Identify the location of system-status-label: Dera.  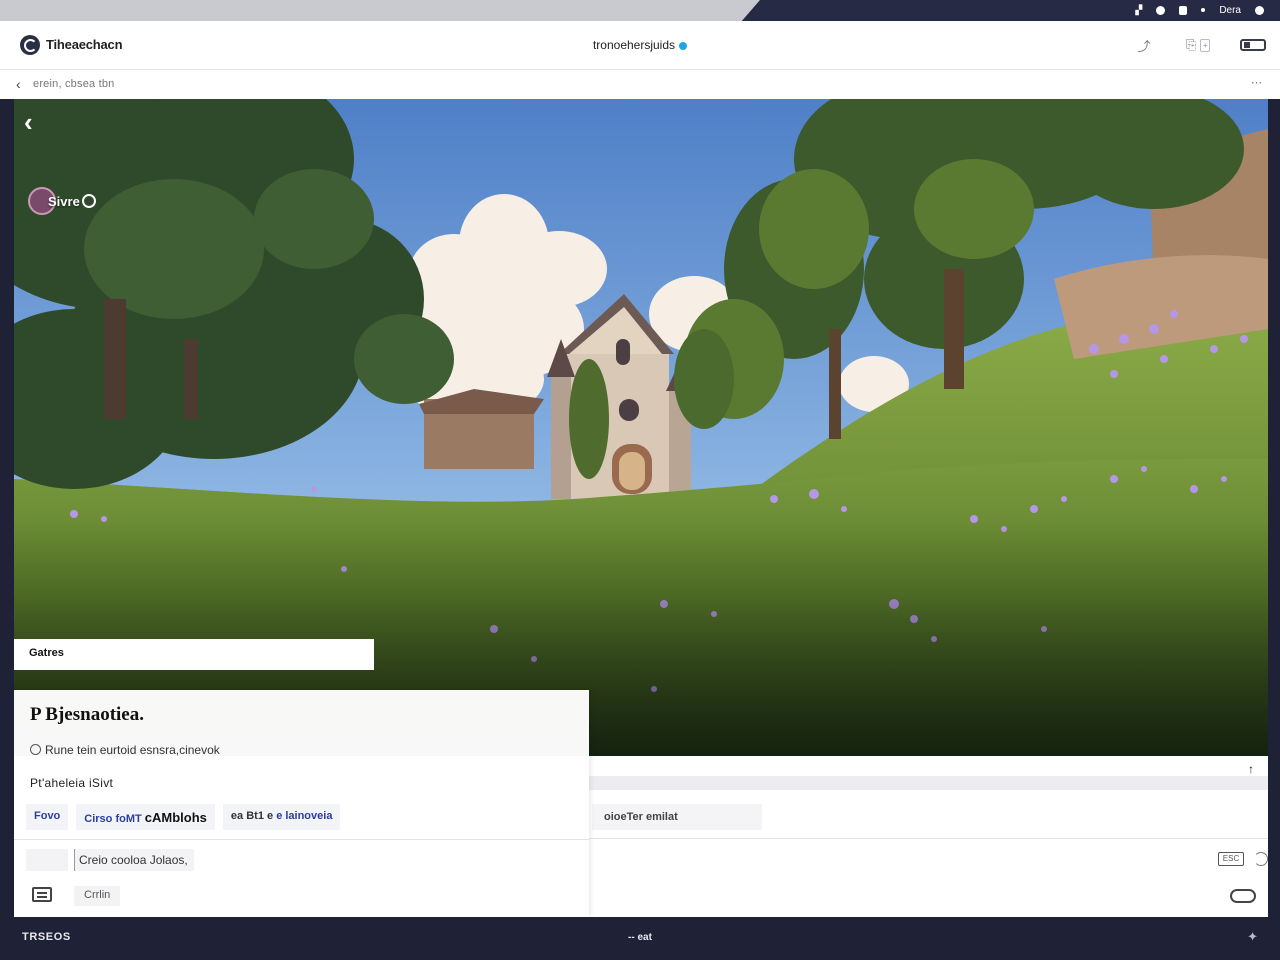
(1230, 10).